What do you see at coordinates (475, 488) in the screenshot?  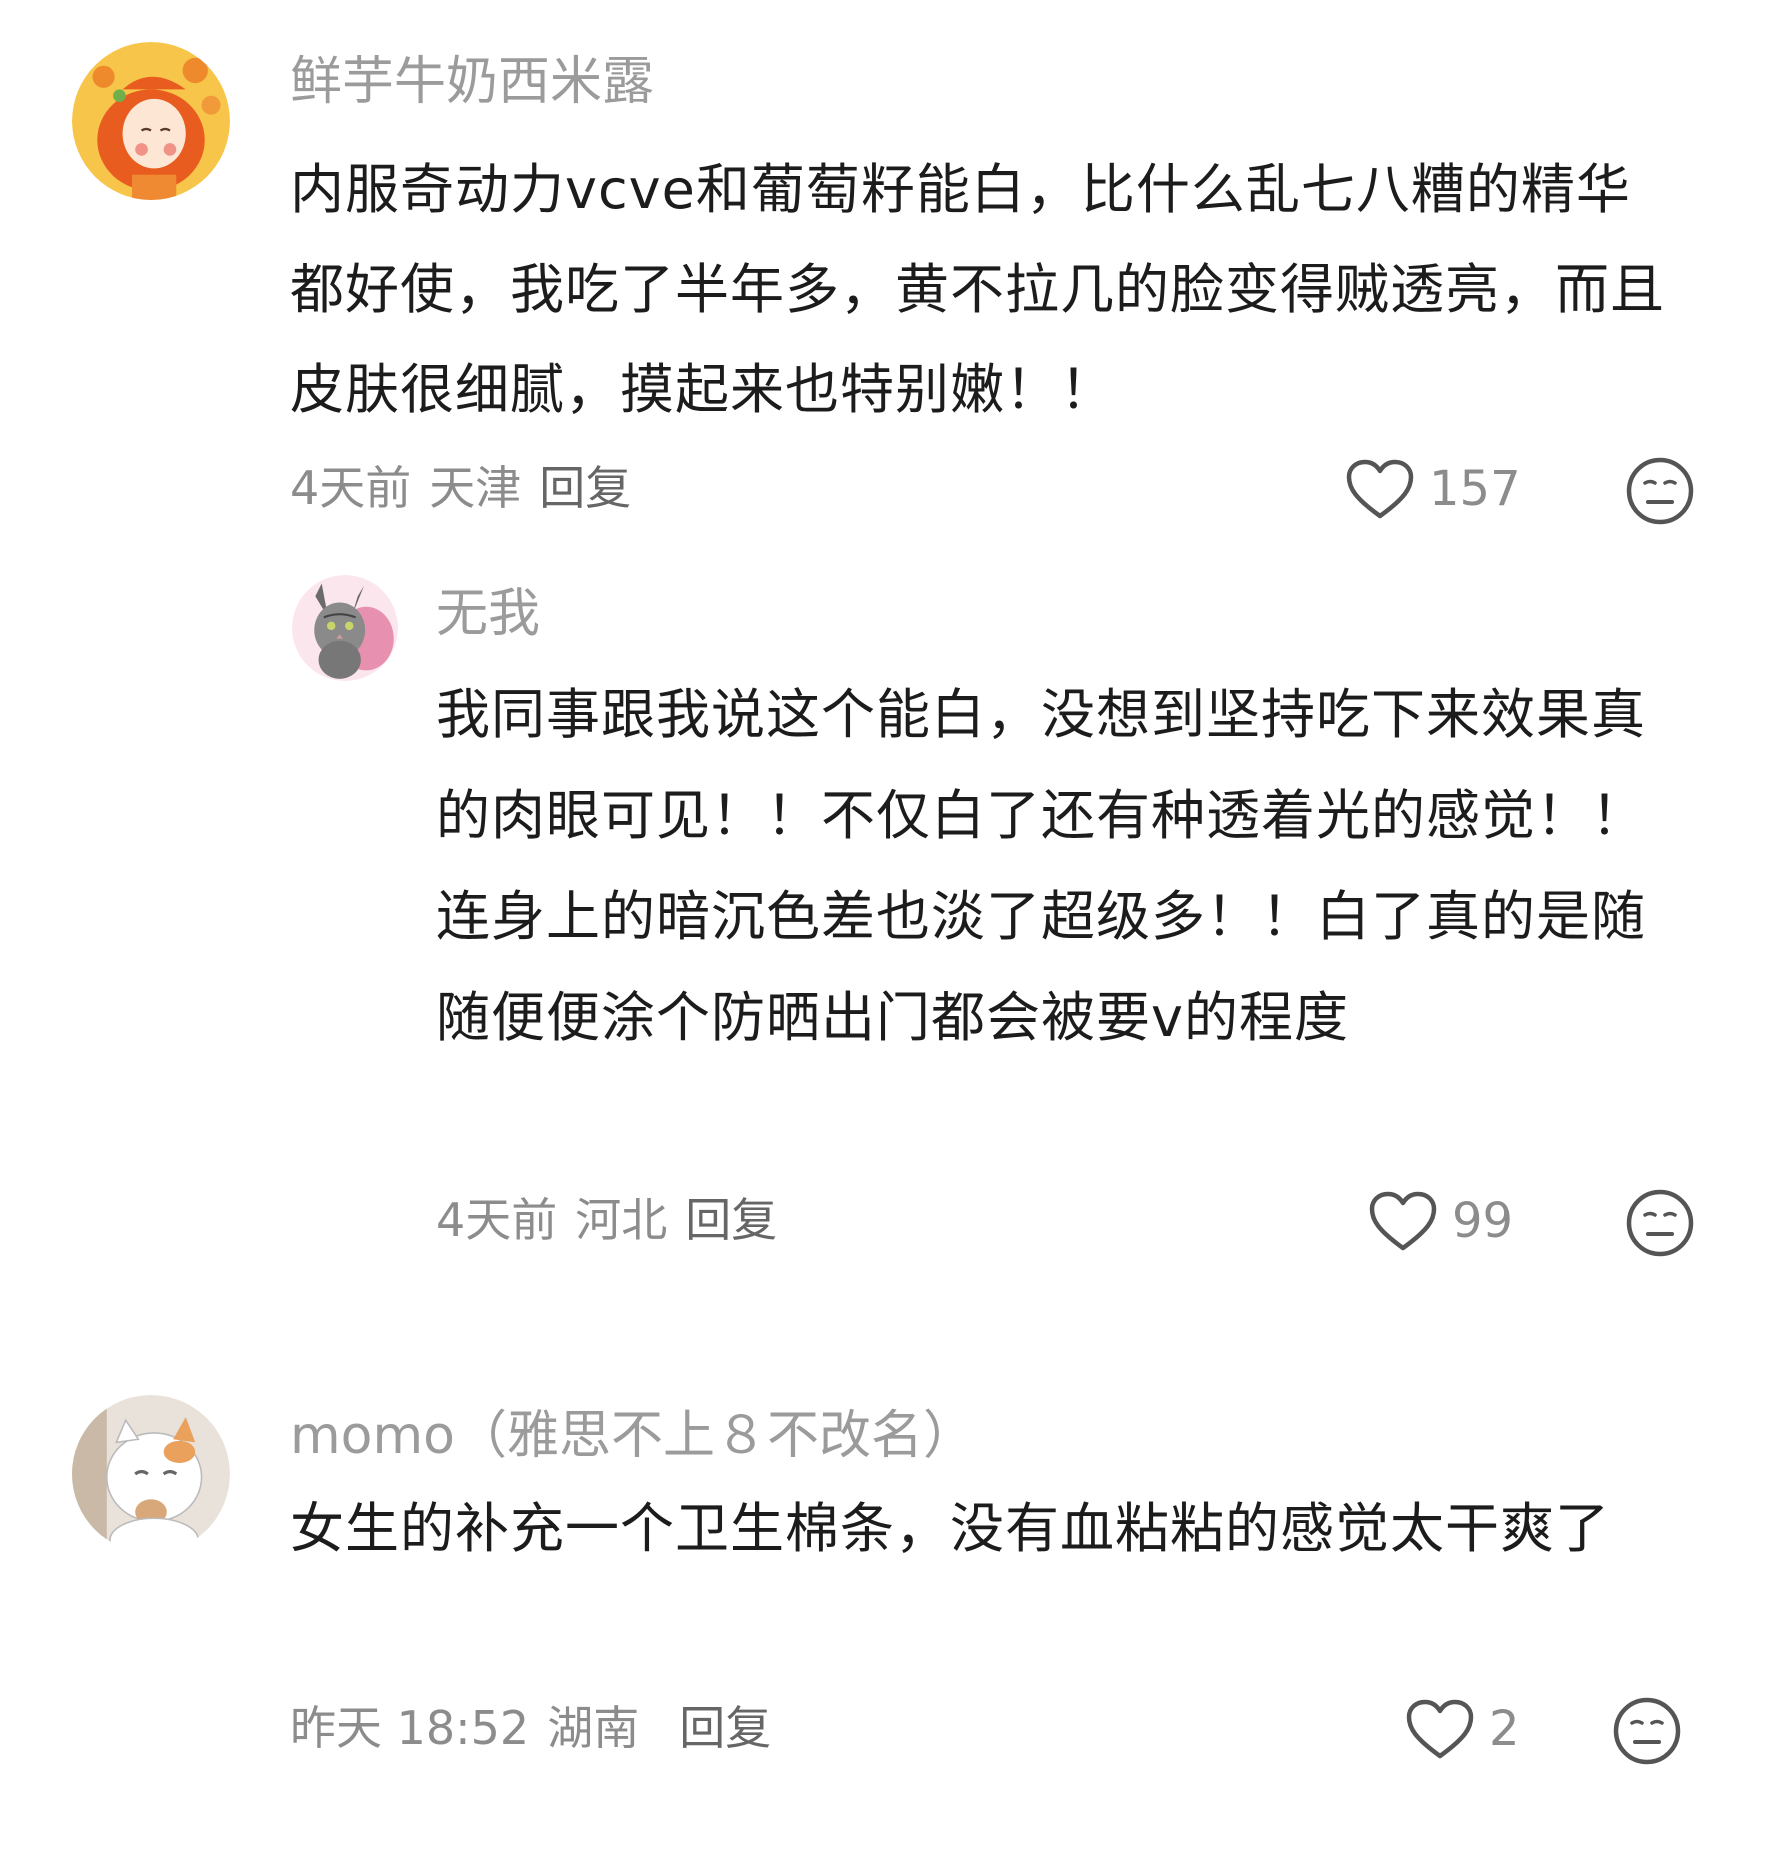 I see `location: 天津` at bounding box center [475, 488].